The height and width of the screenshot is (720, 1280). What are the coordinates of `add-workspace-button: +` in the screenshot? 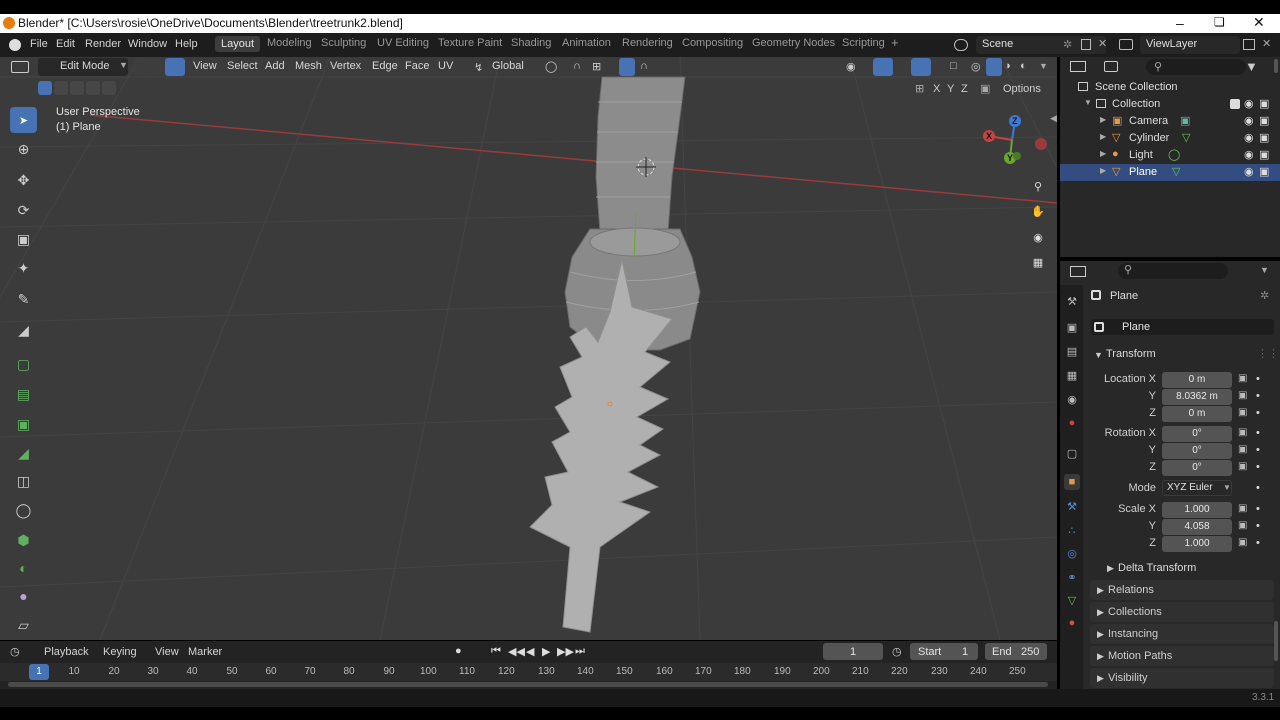 It's located at (895, 42).